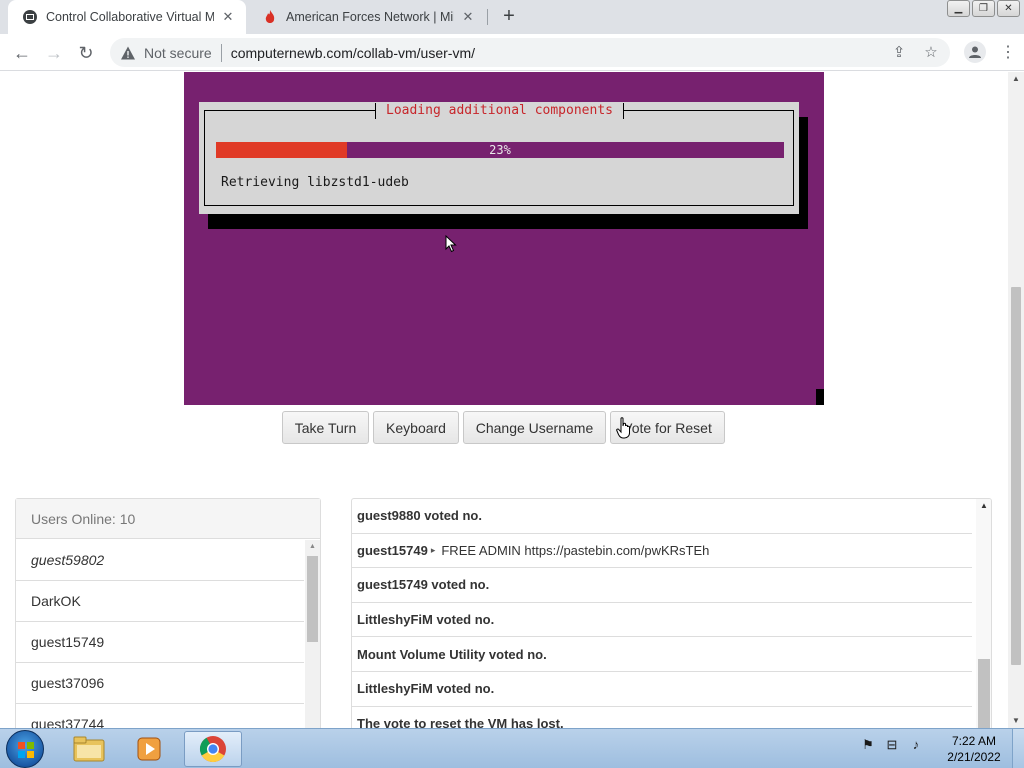  Describe the element at coordinates (178, 53) in the screenshot. I see `security-label: Not secure` at that location.